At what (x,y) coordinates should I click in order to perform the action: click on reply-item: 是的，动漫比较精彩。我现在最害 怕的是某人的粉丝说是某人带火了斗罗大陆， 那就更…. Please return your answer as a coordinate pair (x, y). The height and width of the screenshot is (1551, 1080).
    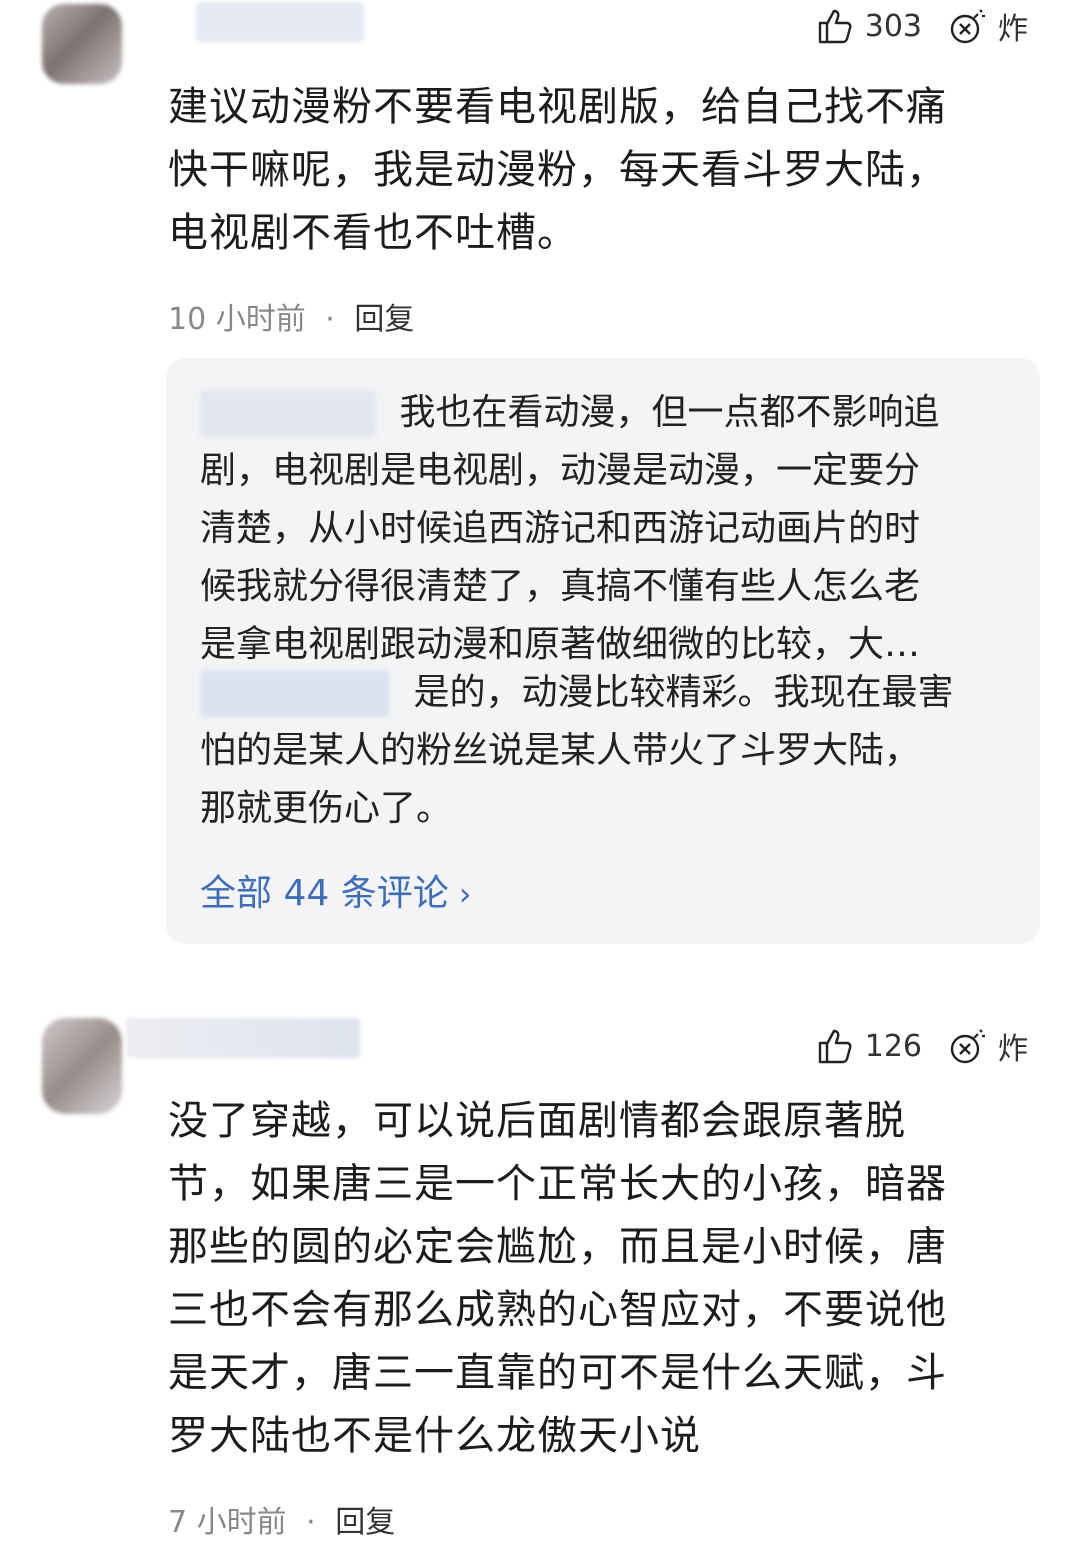
    Looking at the image, I should click on (600, 751).